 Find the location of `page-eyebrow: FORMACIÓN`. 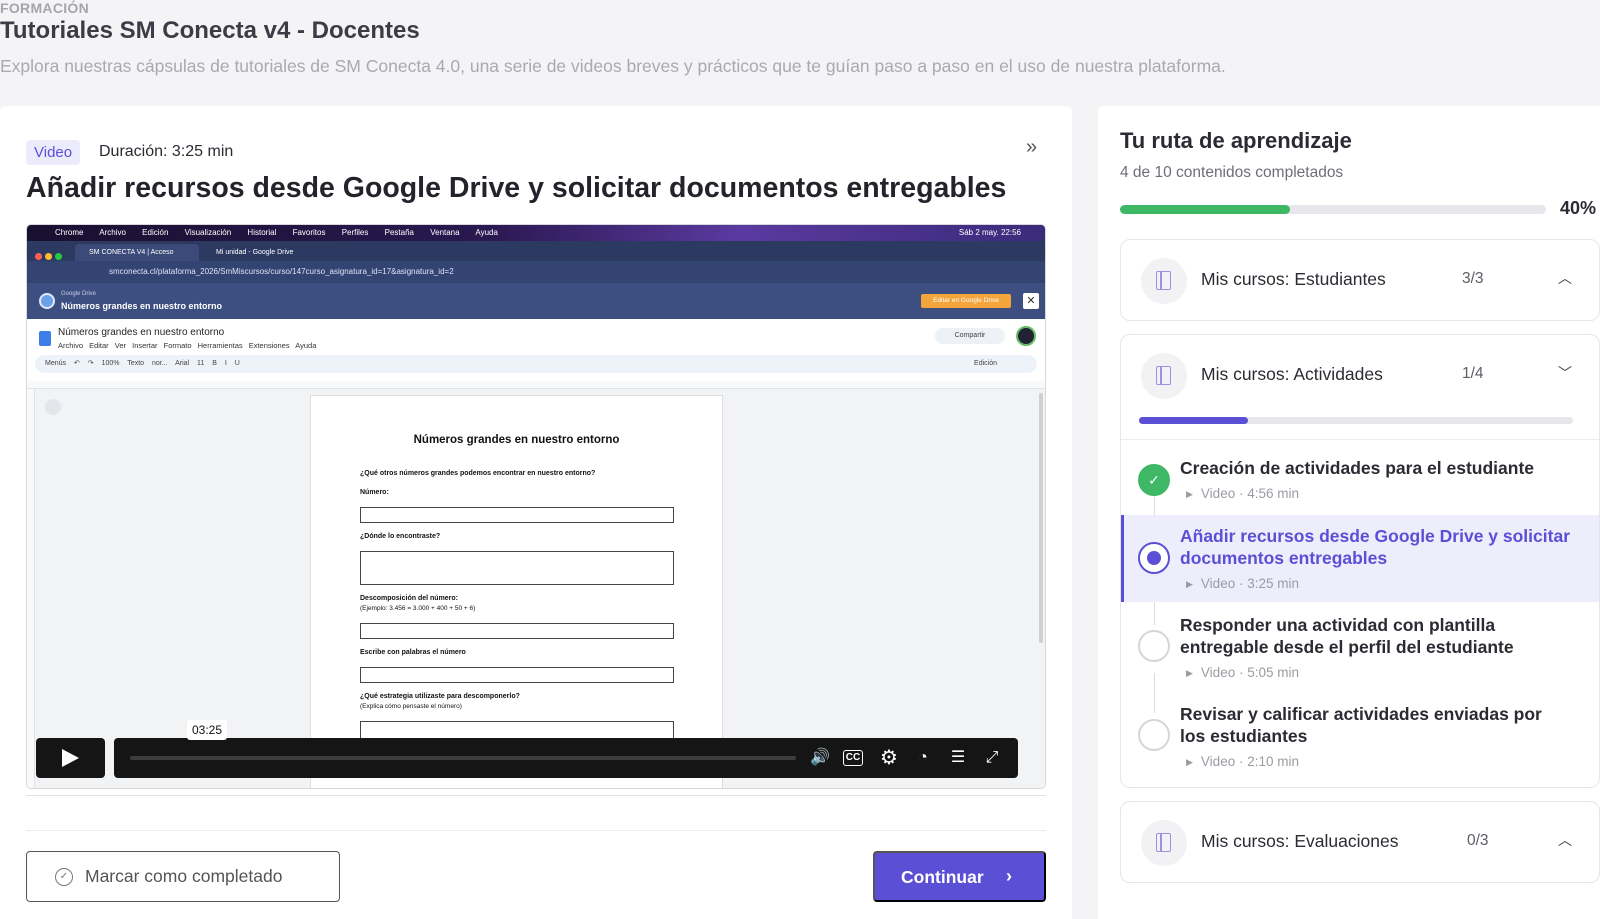

page-eyebrow: FORMACIÓN is located at coordinates (45, 8).